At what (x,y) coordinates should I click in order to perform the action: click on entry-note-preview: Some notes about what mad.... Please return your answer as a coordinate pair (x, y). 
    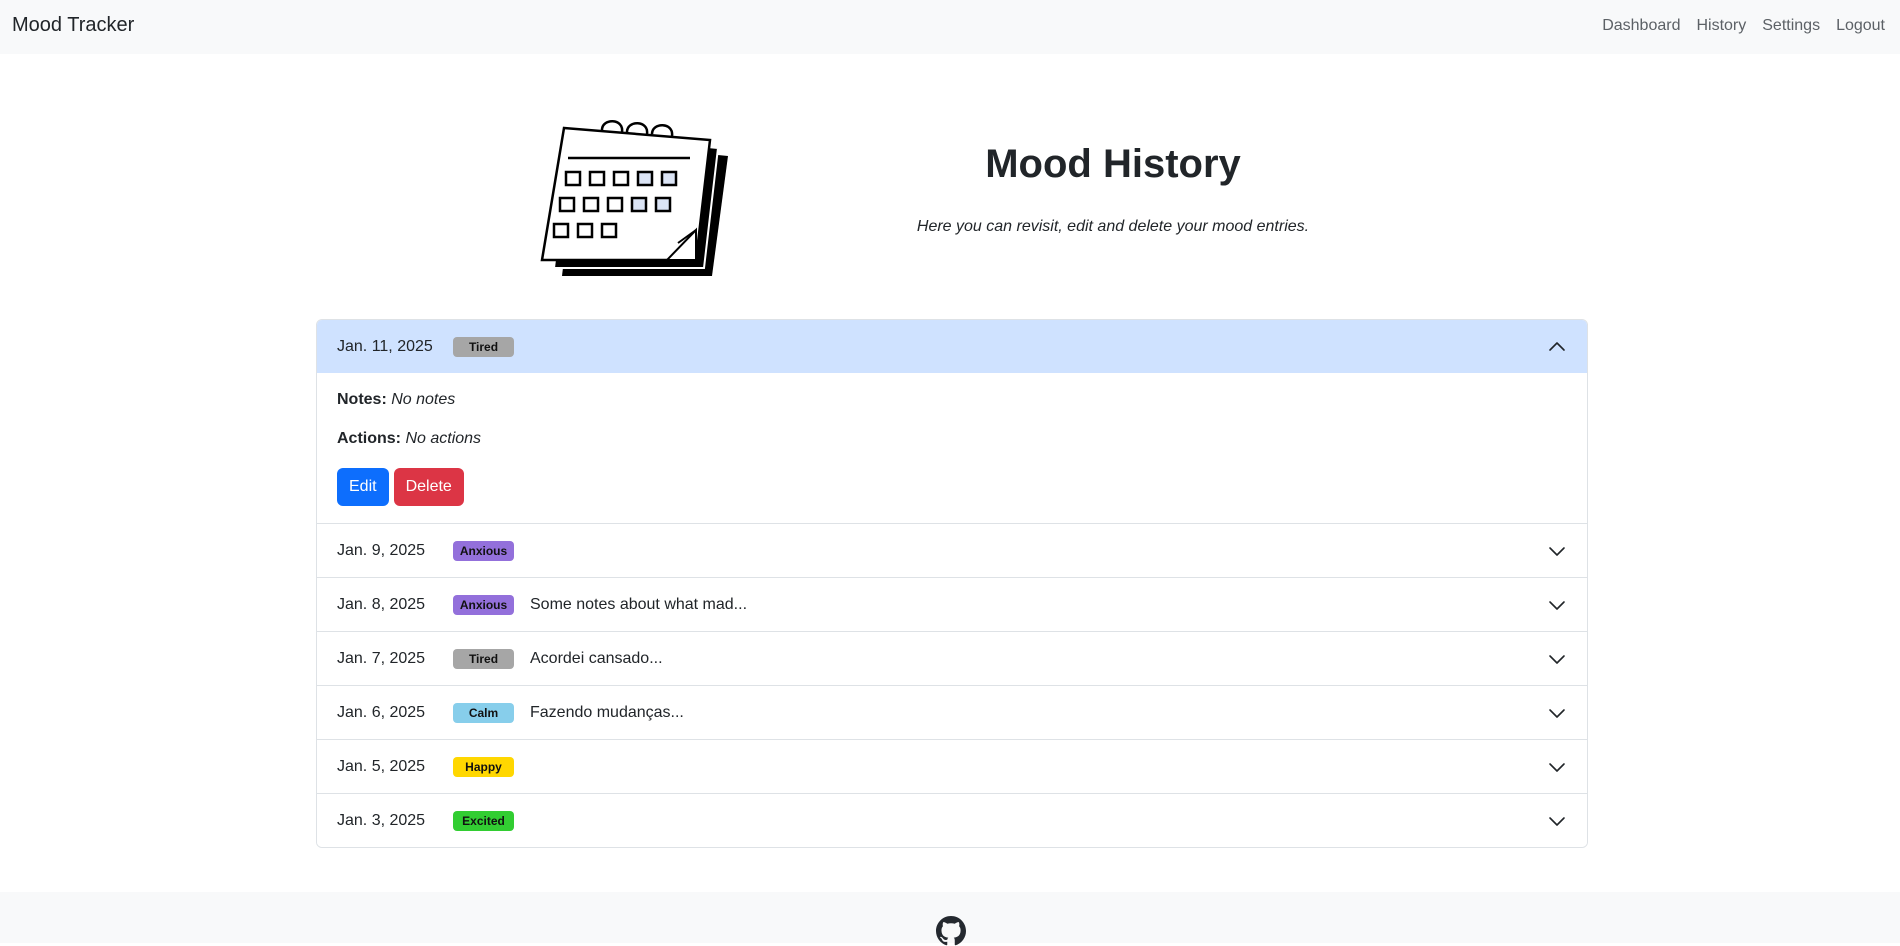
    Looking at the image, I should click on (639, 604).